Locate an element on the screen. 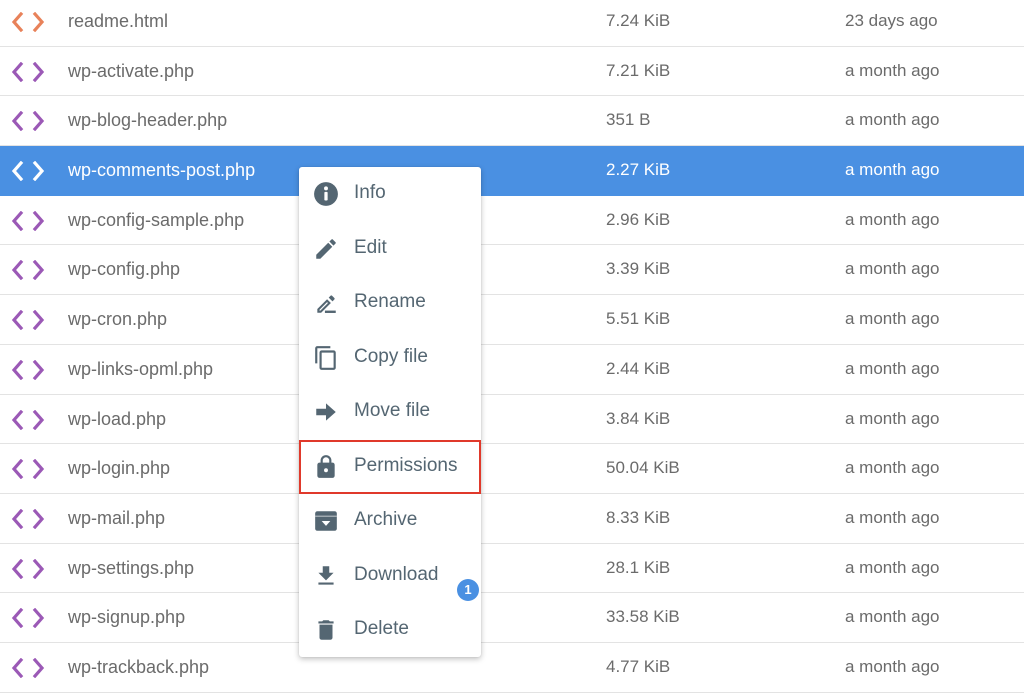 This screenshot has width=1024, height=693. menu-item-label: Copy file is located at coordinates (391, 356).